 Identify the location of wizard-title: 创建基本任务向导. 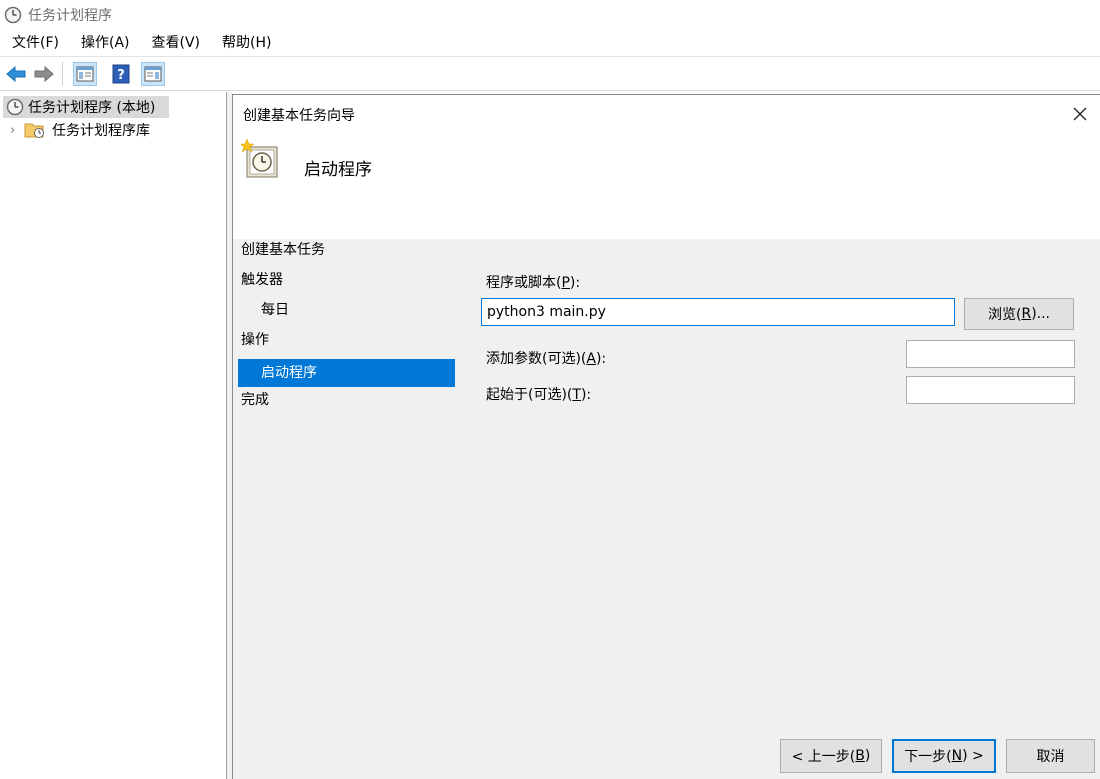
(299, 116).